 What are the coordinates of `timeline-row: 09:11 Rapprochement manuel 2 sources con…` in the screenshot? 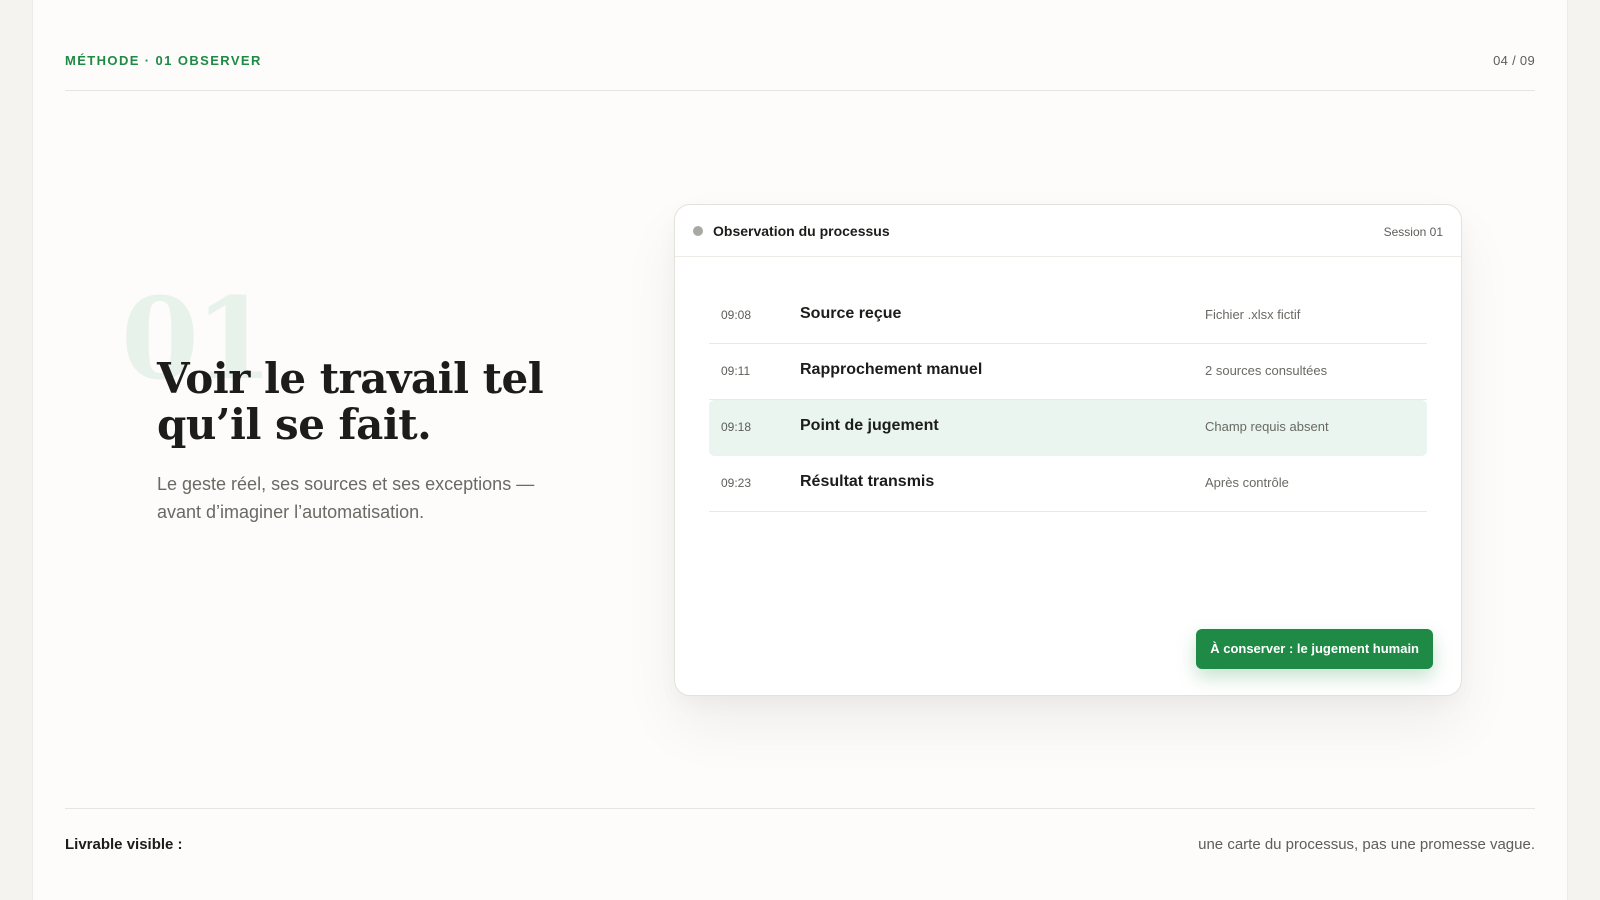 It's located at (1068, 372).